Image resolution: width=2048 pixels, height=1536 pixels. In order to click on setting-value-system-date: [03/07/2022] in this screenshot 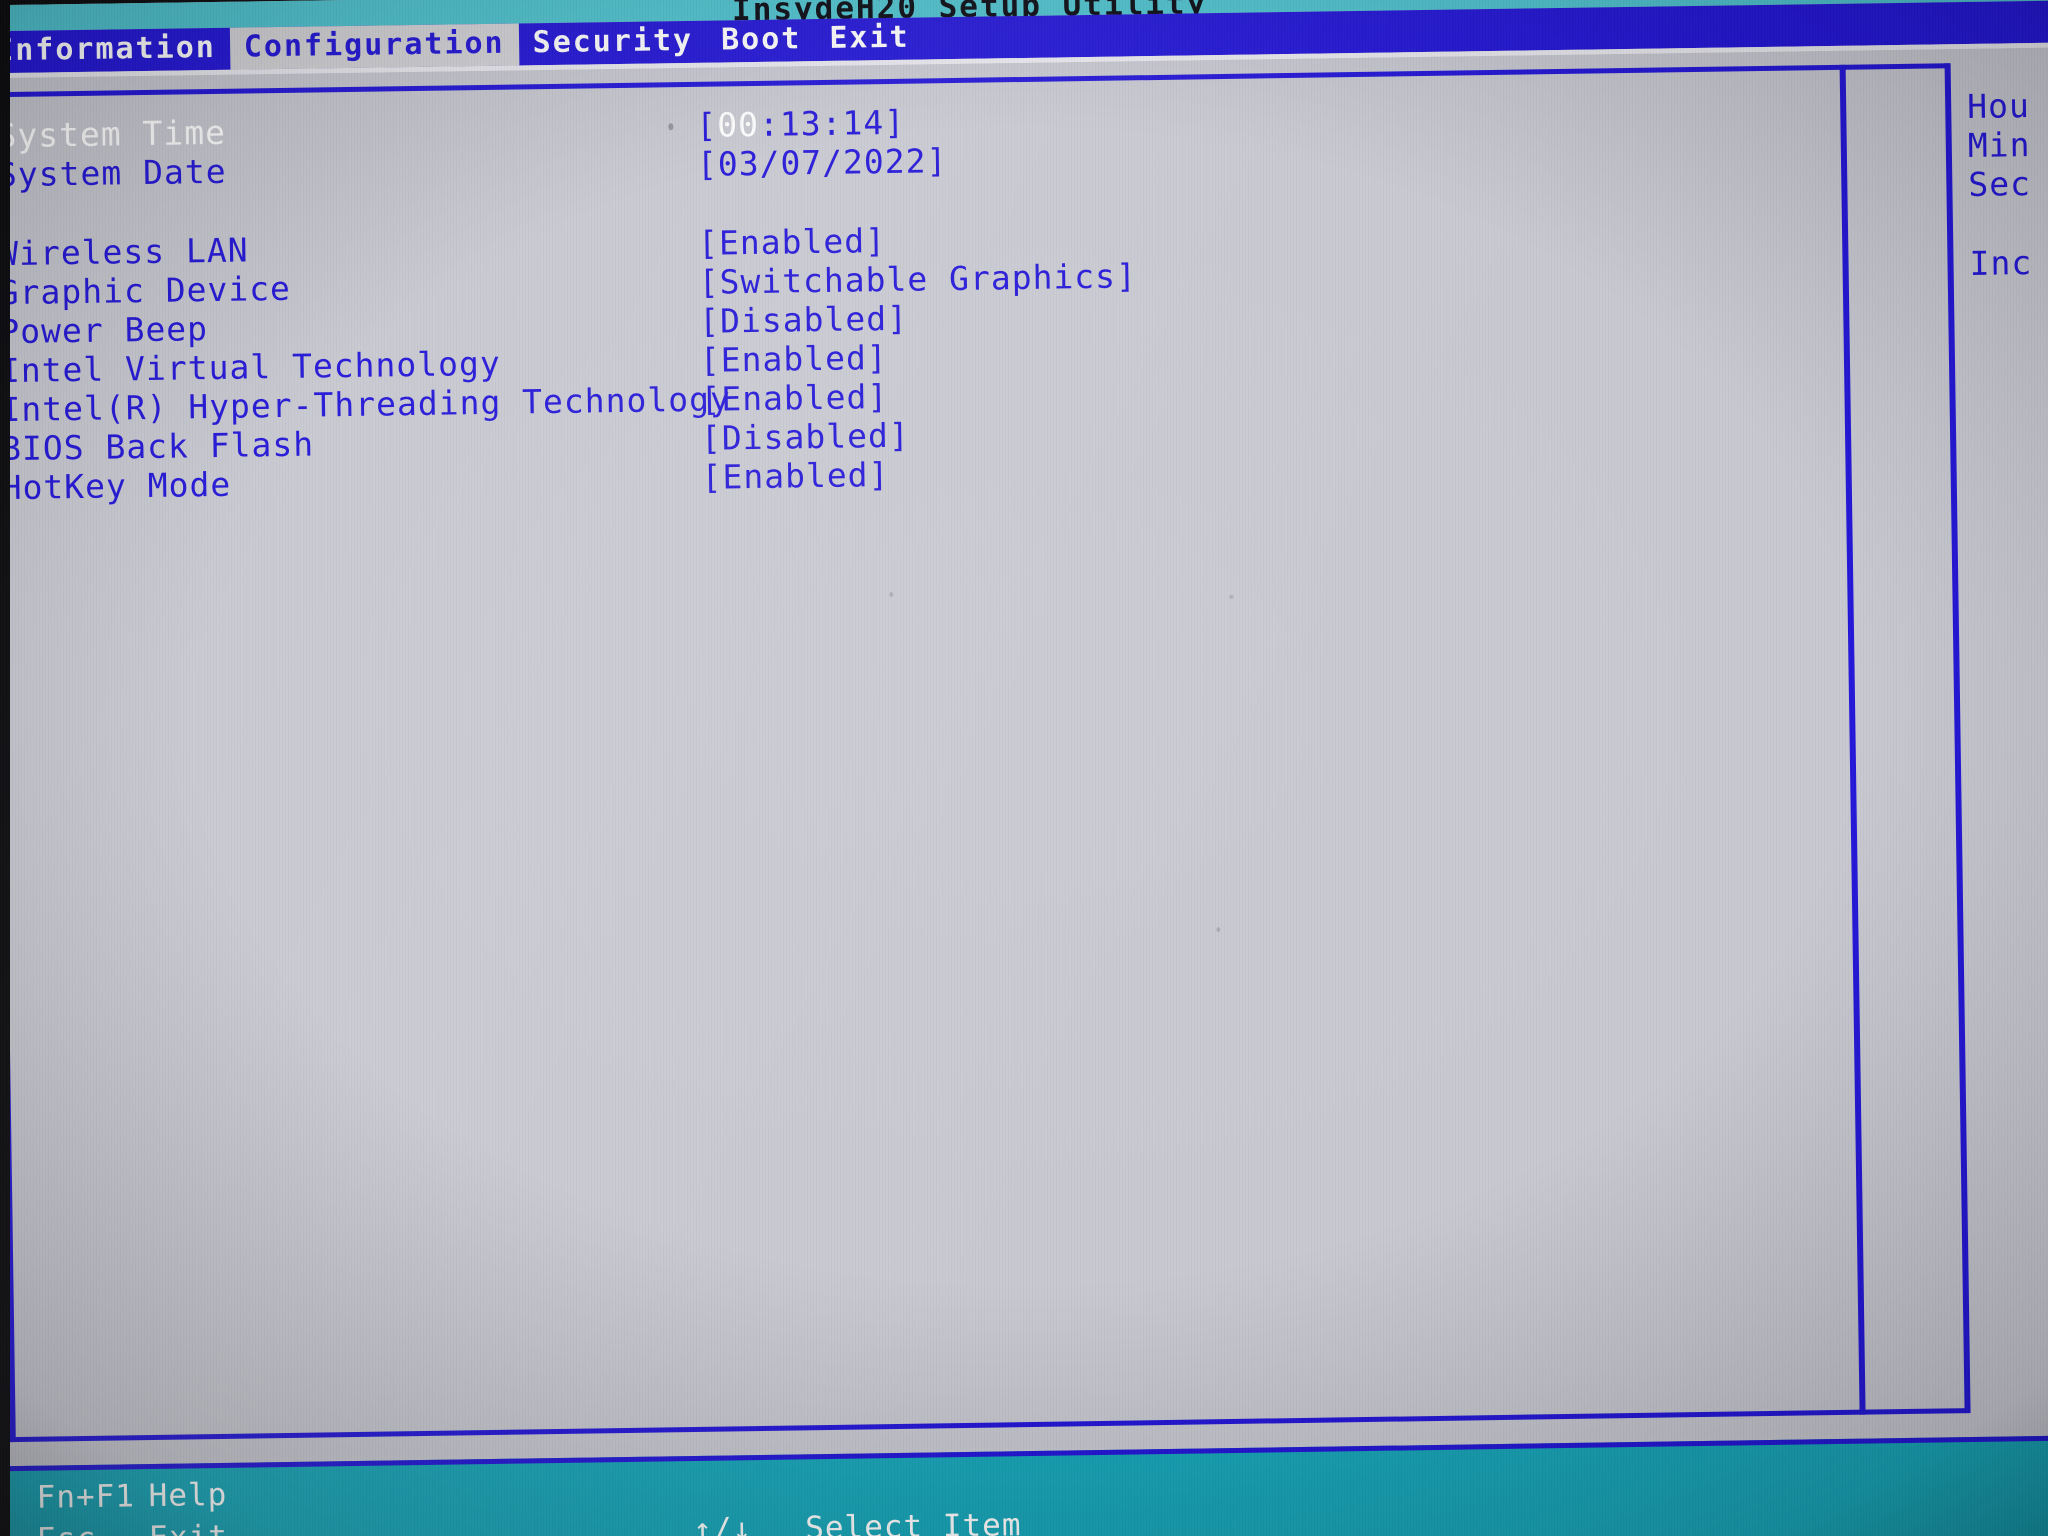, I will do `click(822, 162)`.